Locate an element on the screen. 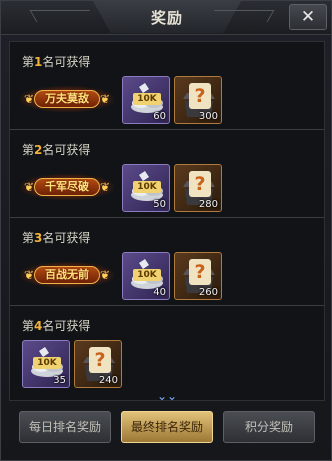 Image resolution: width=332 pixels, height=461 pixels. item-count: 35 is located at coordinates (59, 380).